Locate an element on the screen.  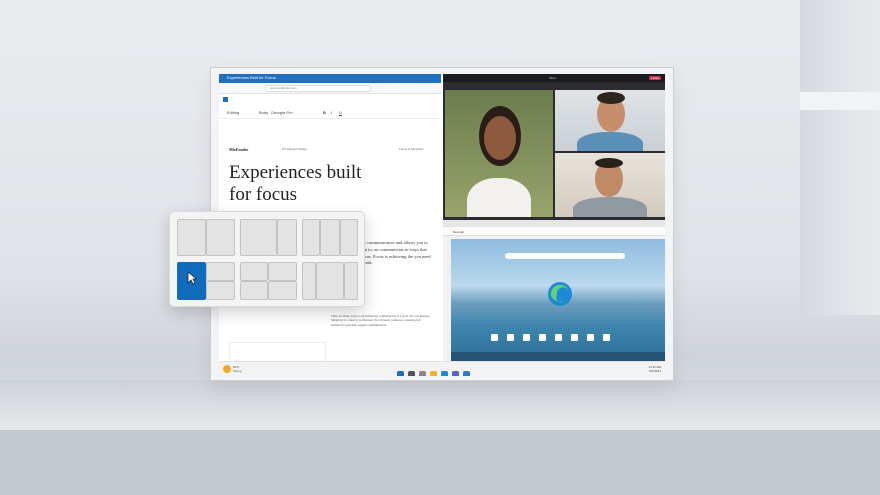
address-url: www.mixfonder.com is located at coordinates (318, 88).